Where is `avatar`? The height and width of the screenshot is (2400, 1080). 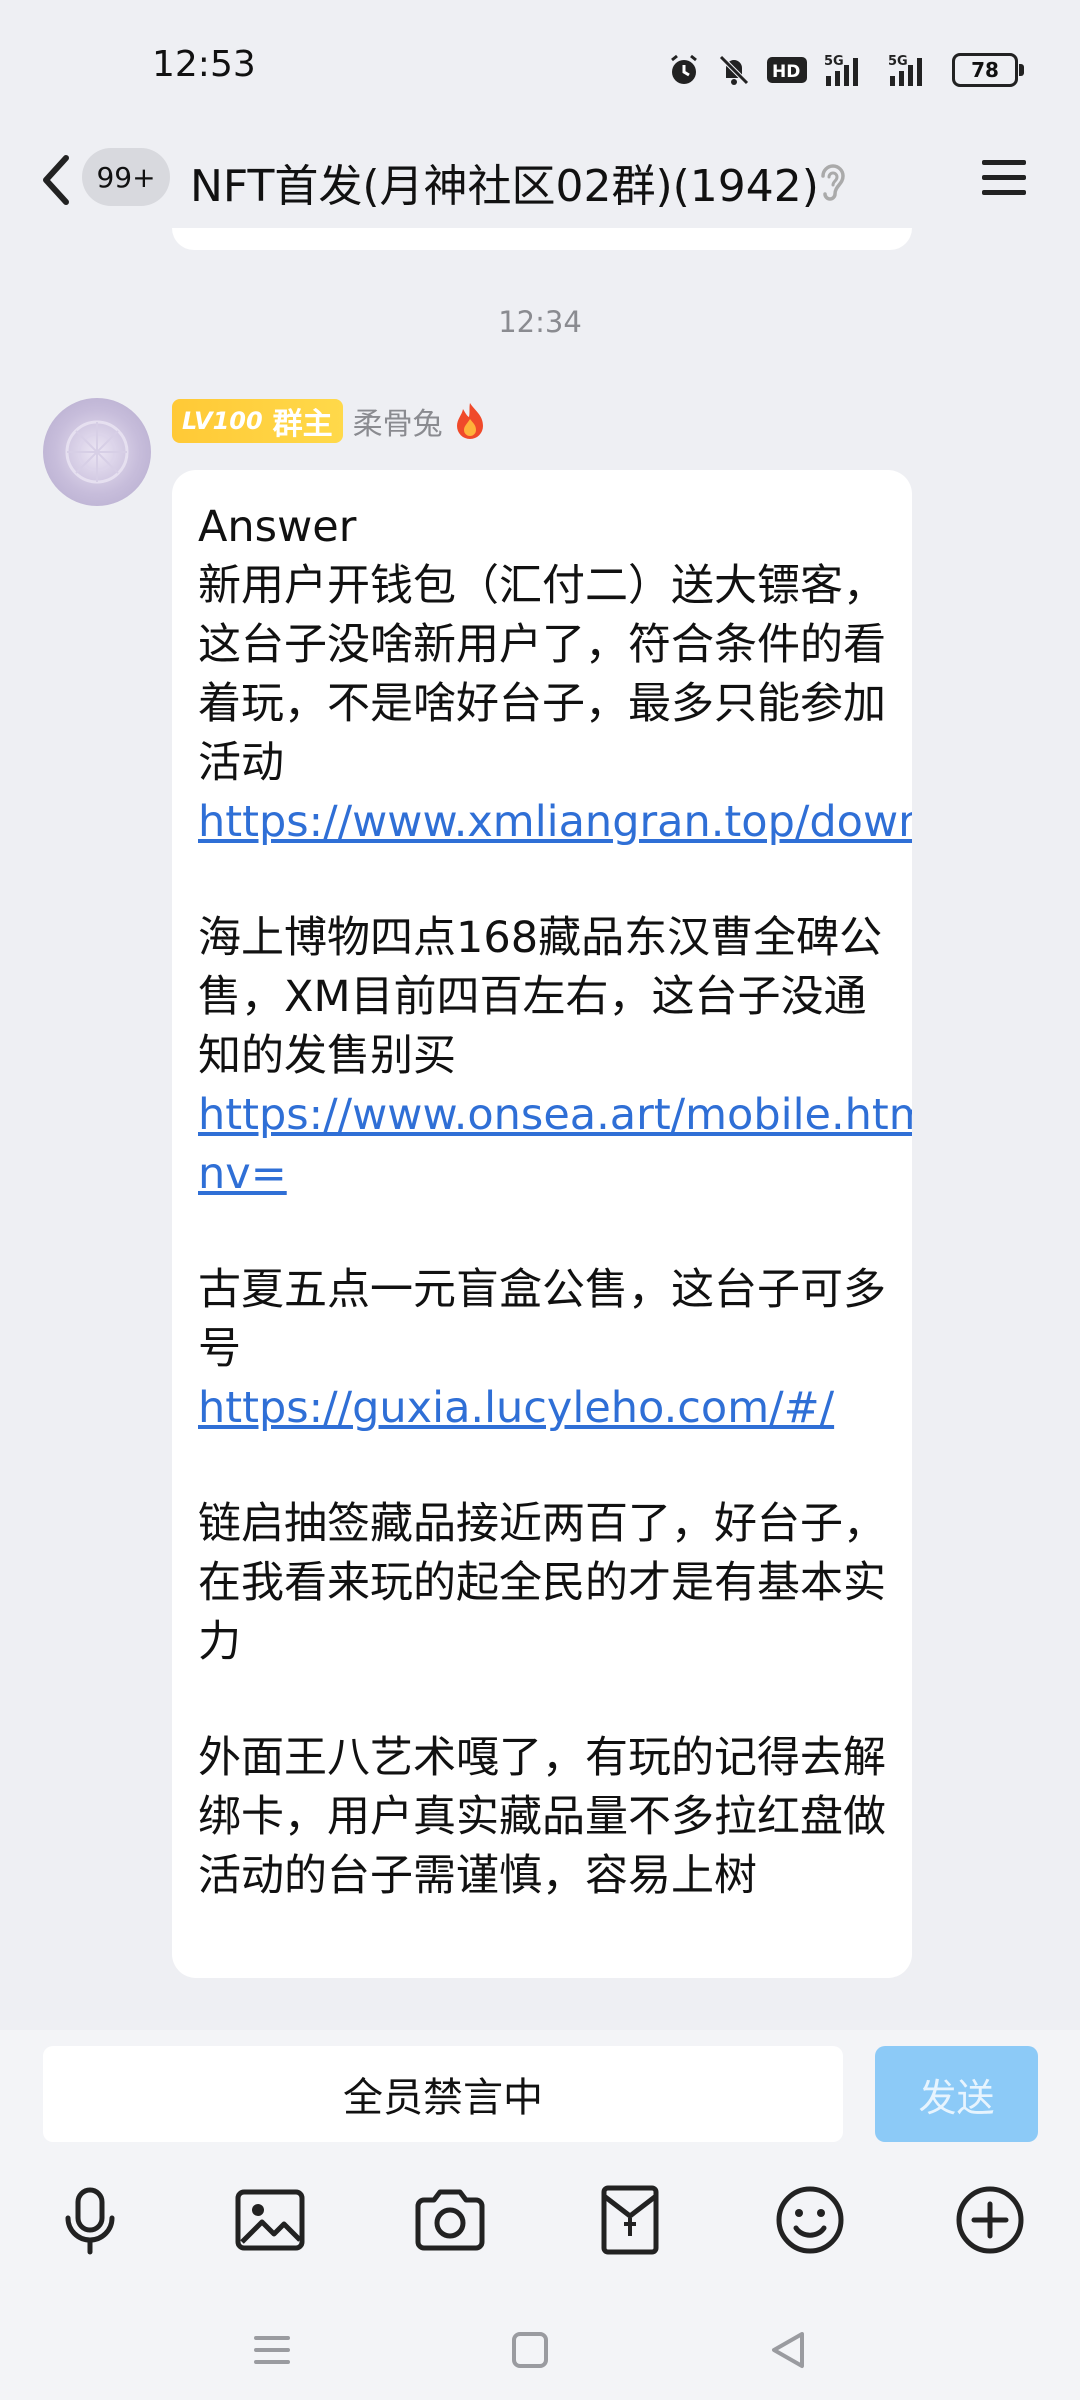
avatar is located at coordinates (97, 452).